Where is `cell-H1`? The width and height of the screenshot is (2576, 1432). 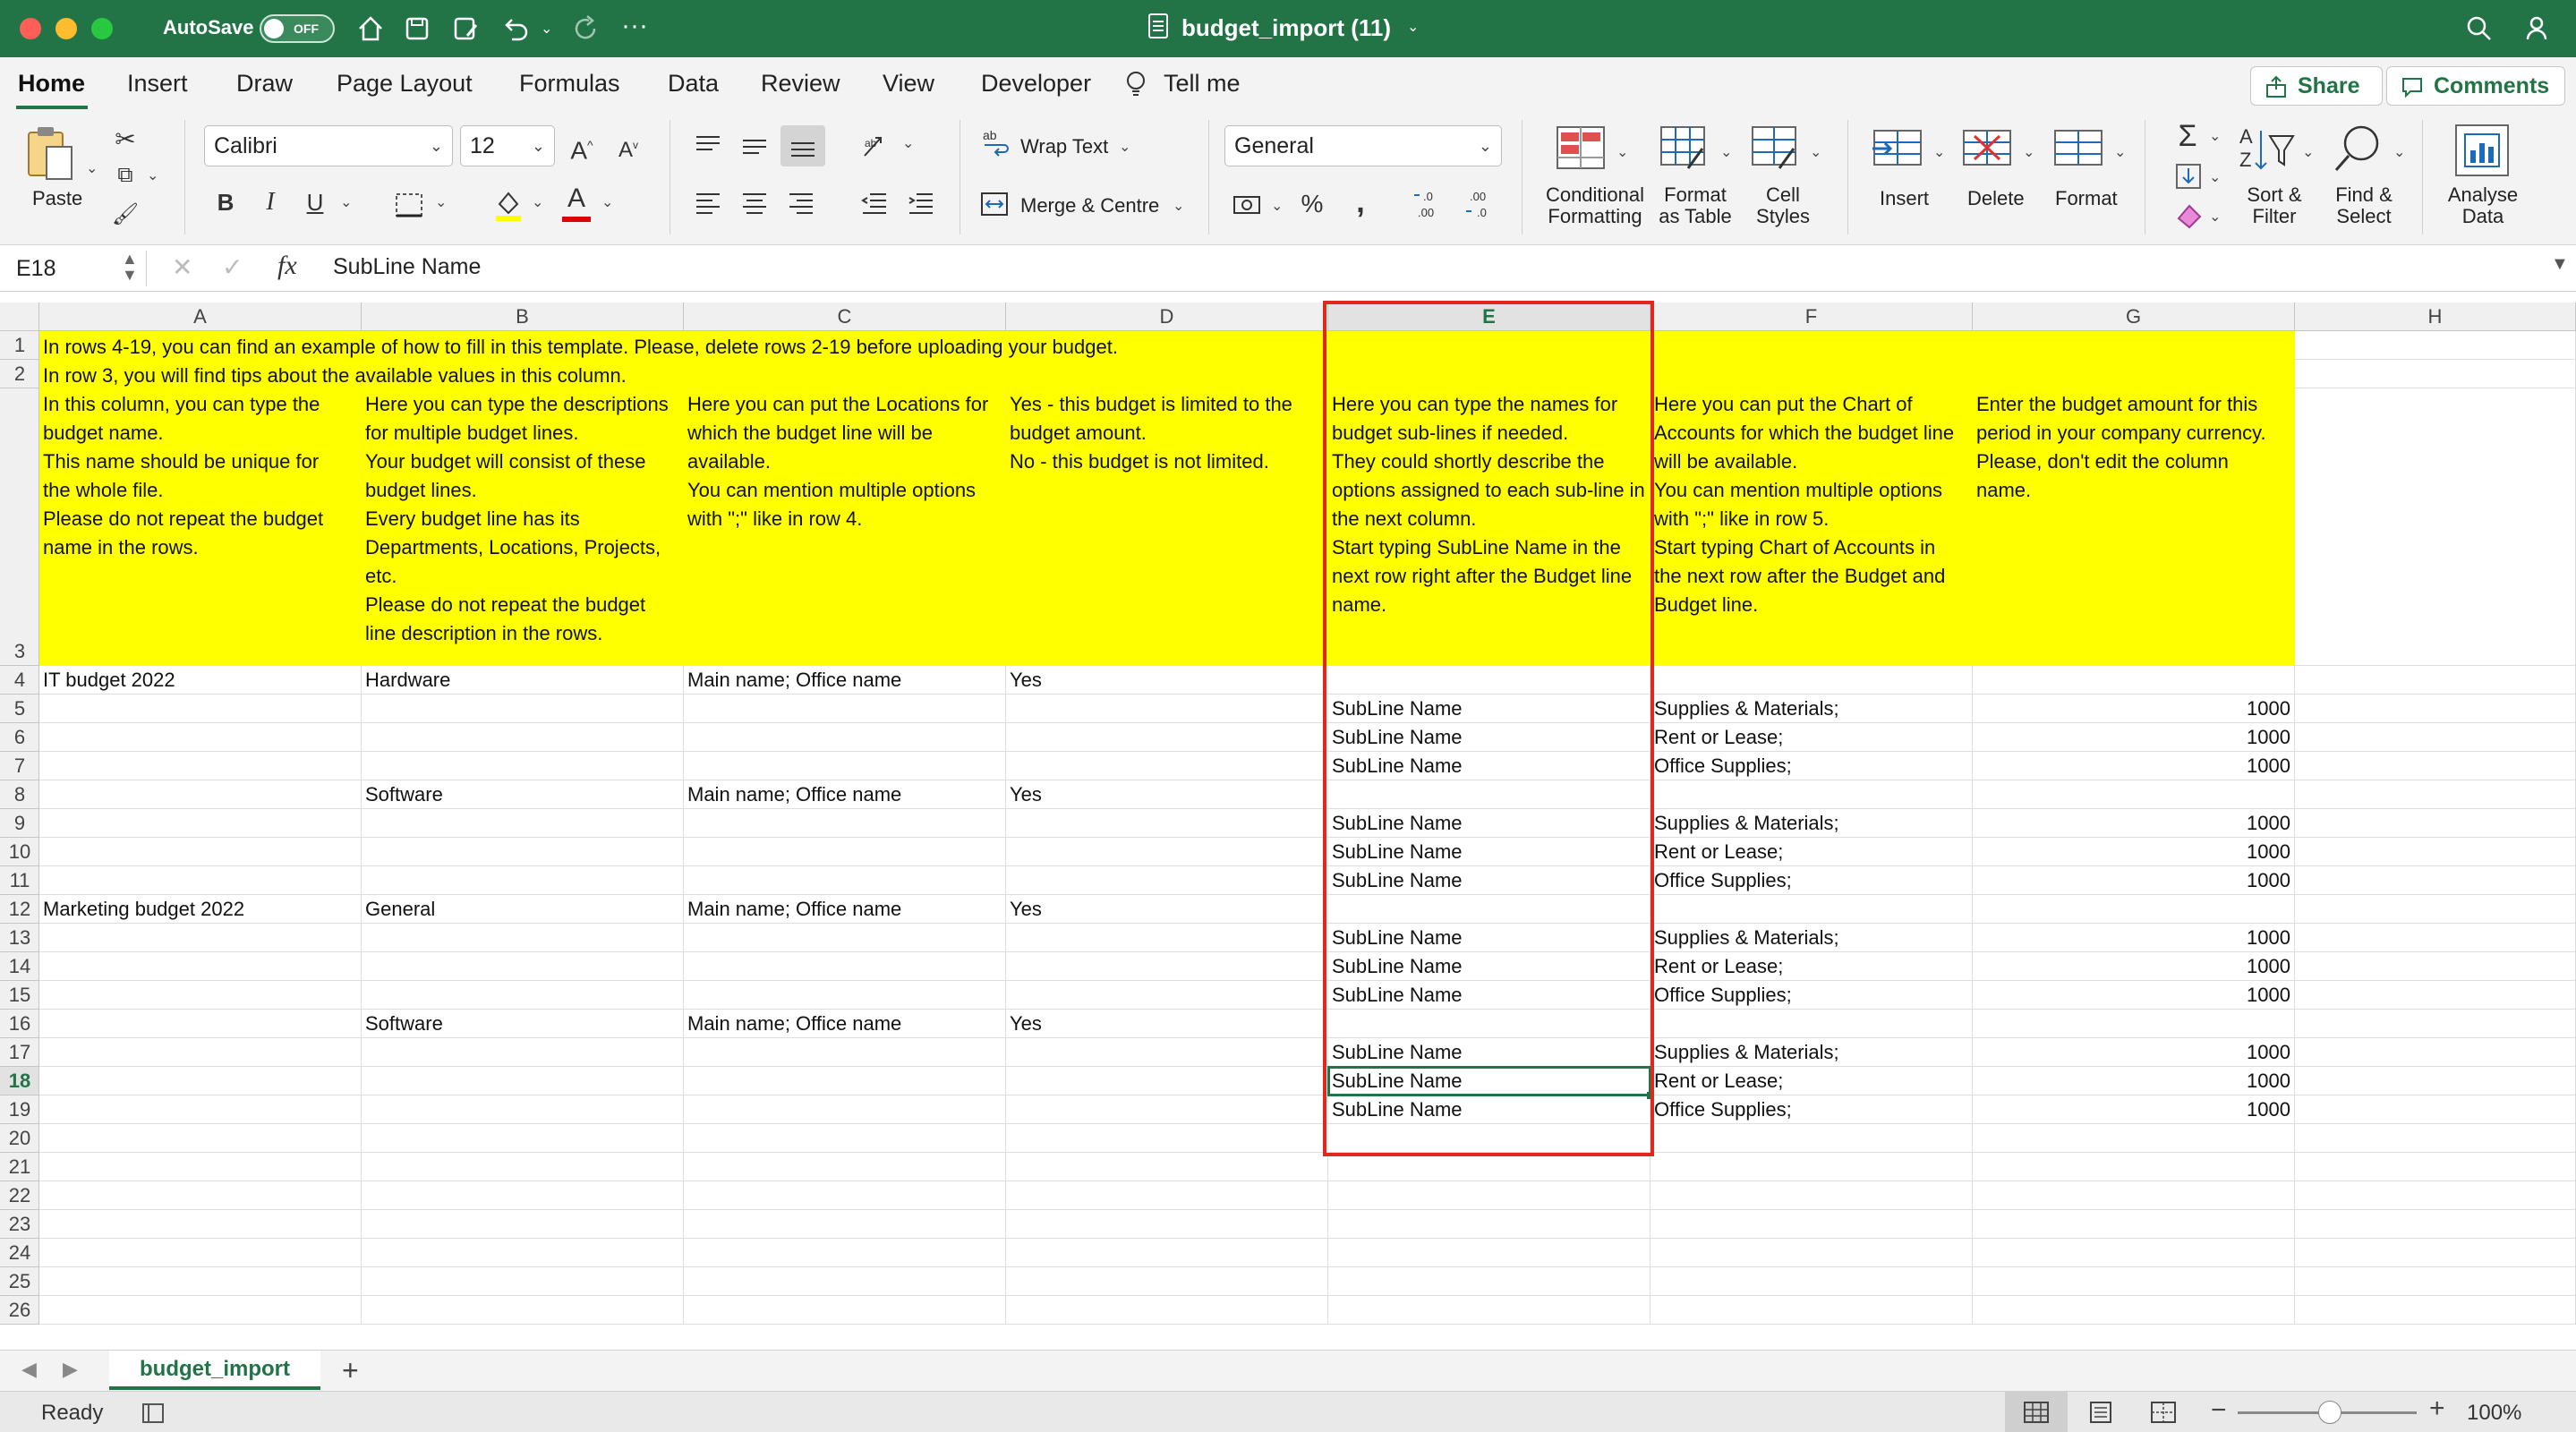
cell-H1 is located at coordinates (2435, 345).